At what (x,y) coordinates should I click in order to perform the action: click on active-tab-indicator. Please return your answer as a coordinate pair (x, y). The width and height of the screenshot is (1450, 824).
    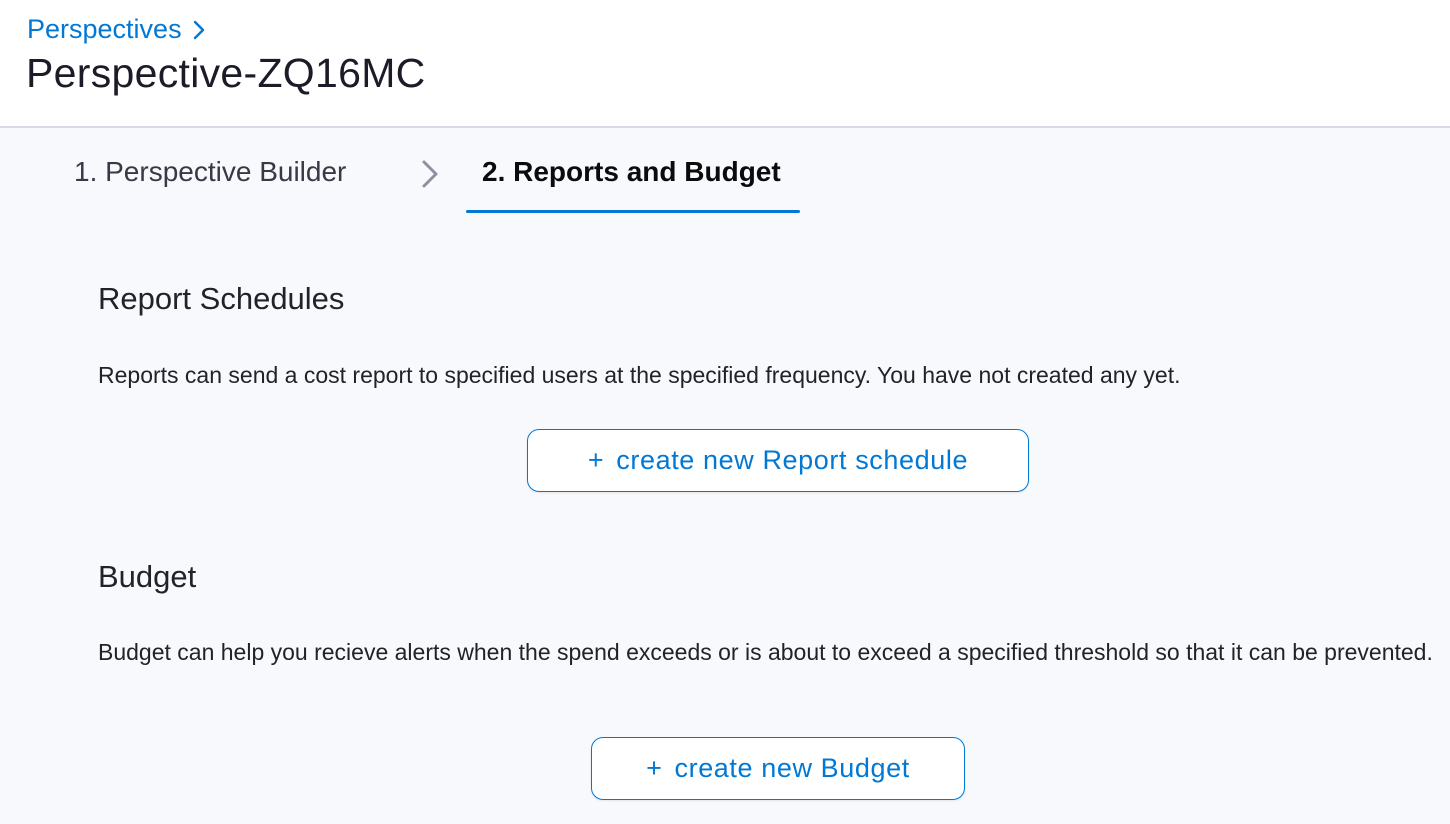
    Looking at the image, I should click on (633, 211).